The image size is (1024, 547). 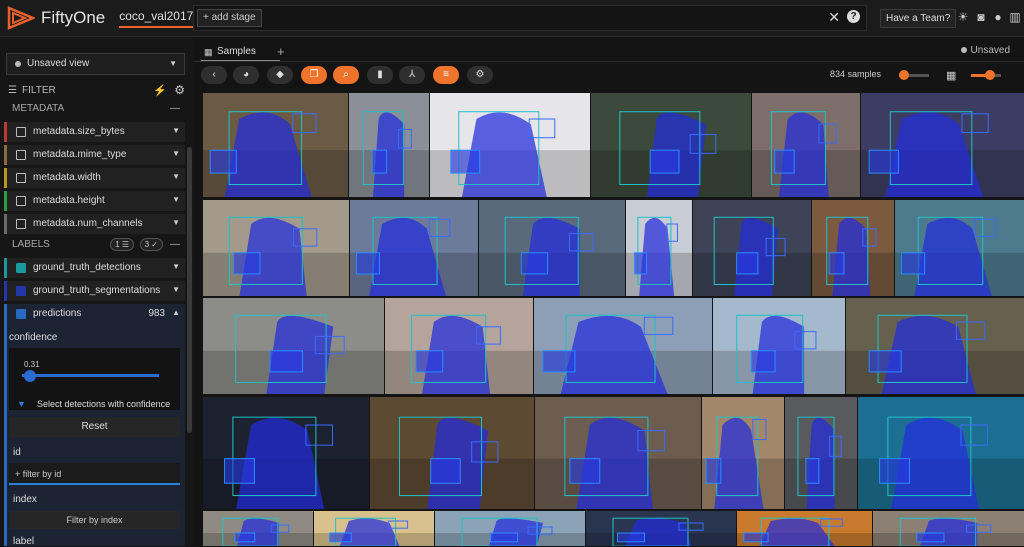 What do you see at coordinates (834, 17) in the screenshot?
I see `clear-stages-icon: ✕` at bounding box center [834, 17].